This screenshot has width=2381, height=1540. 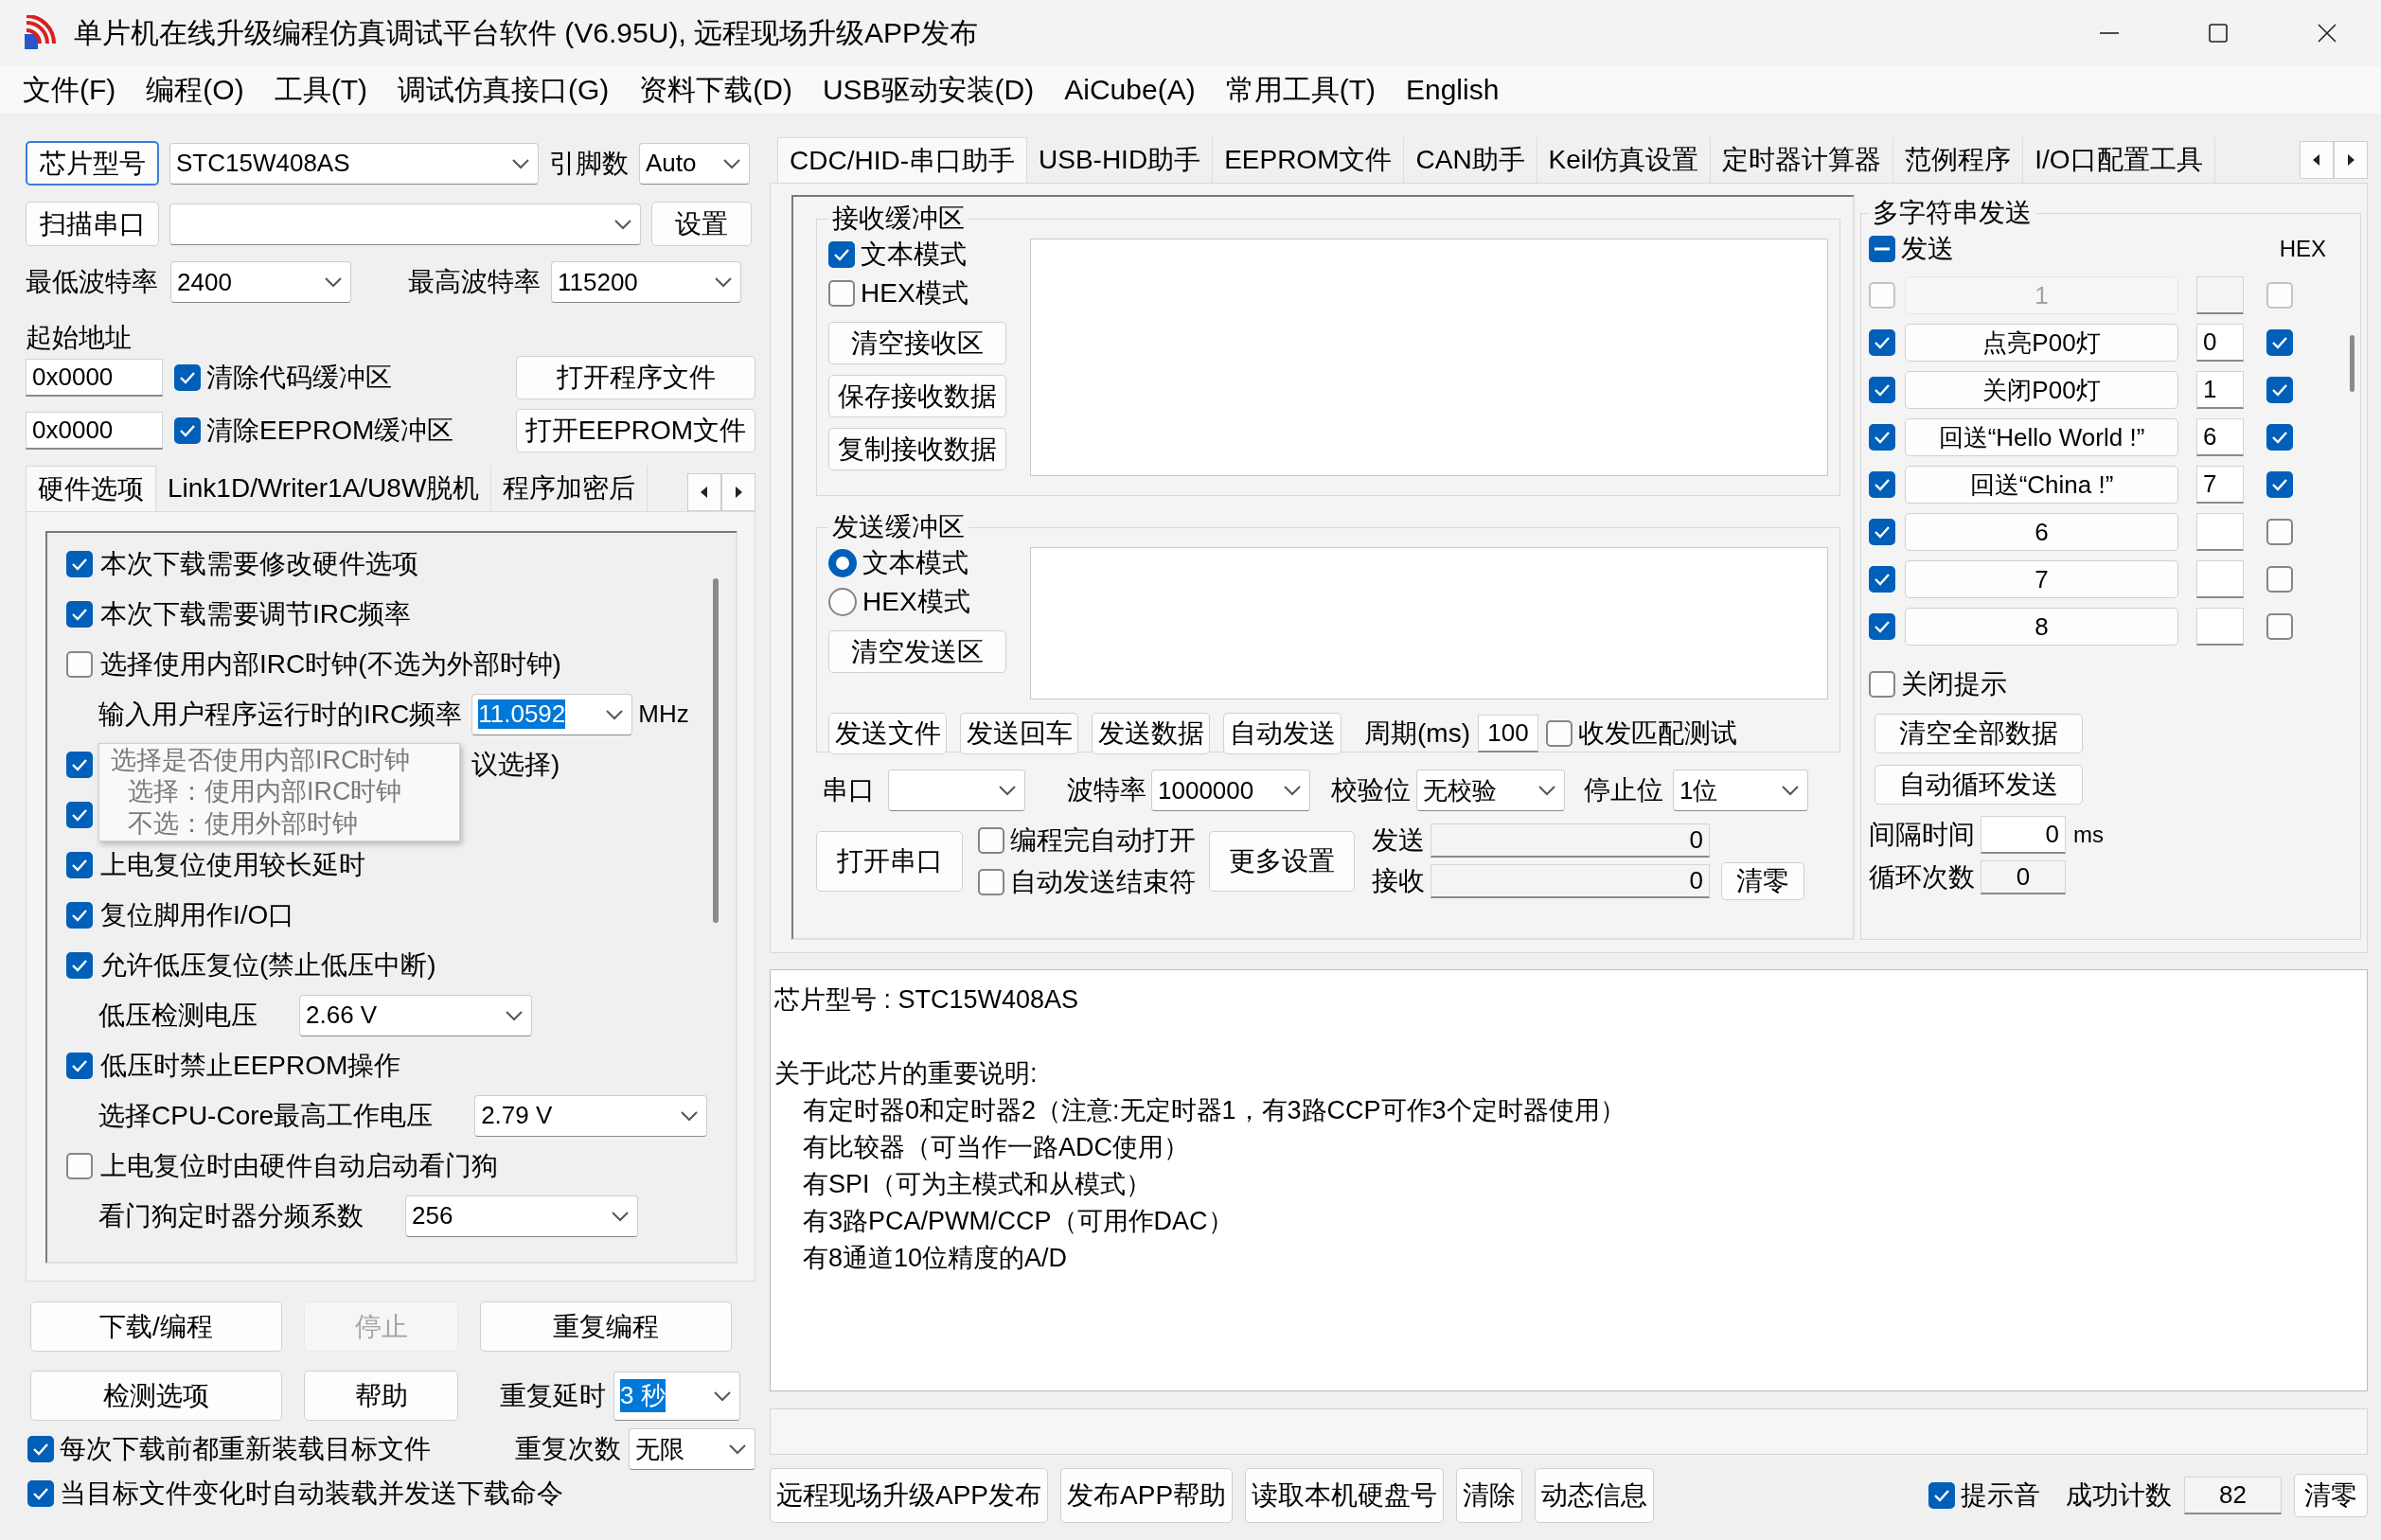 I want to click on open-port-button: 打开串口, so click(x=889, y=862).